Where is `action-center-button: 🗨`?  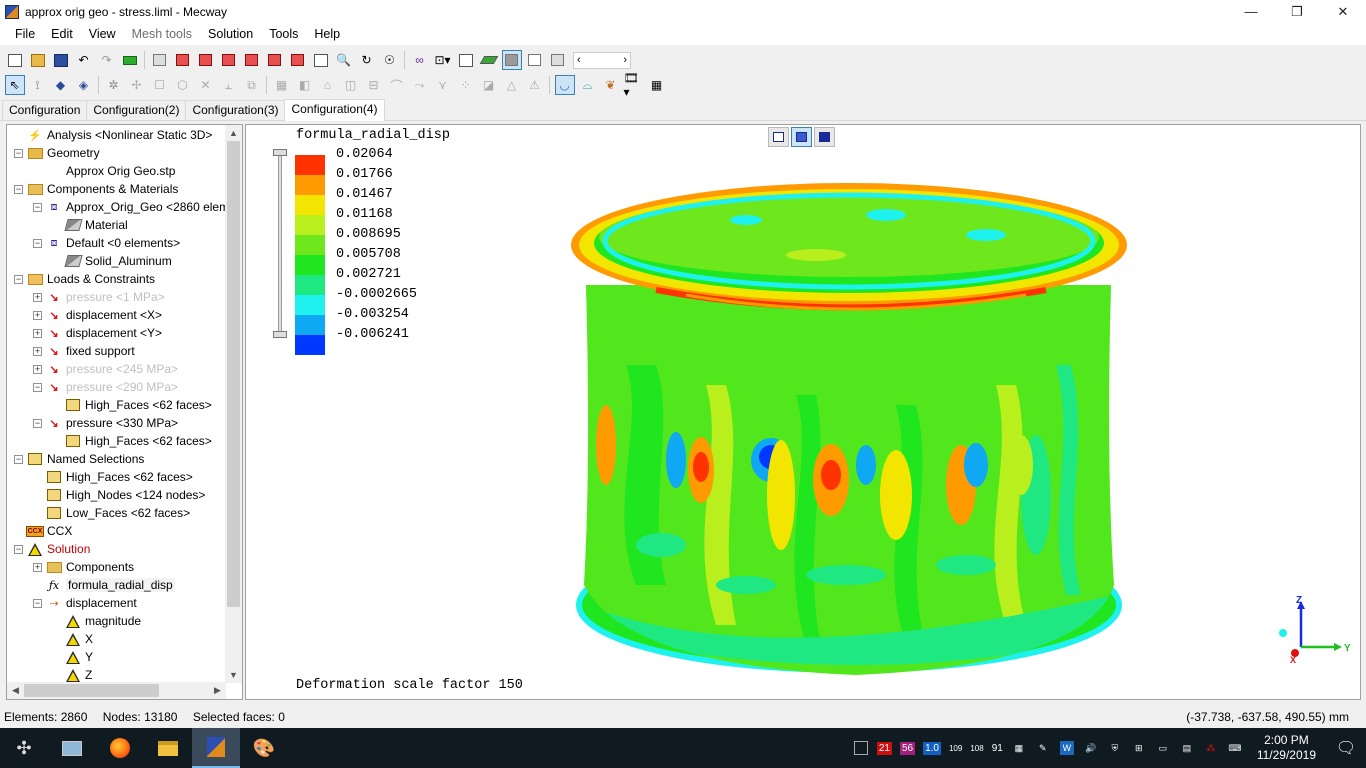
action-center-button: 🗨 is located at coordinates (1346, 748).